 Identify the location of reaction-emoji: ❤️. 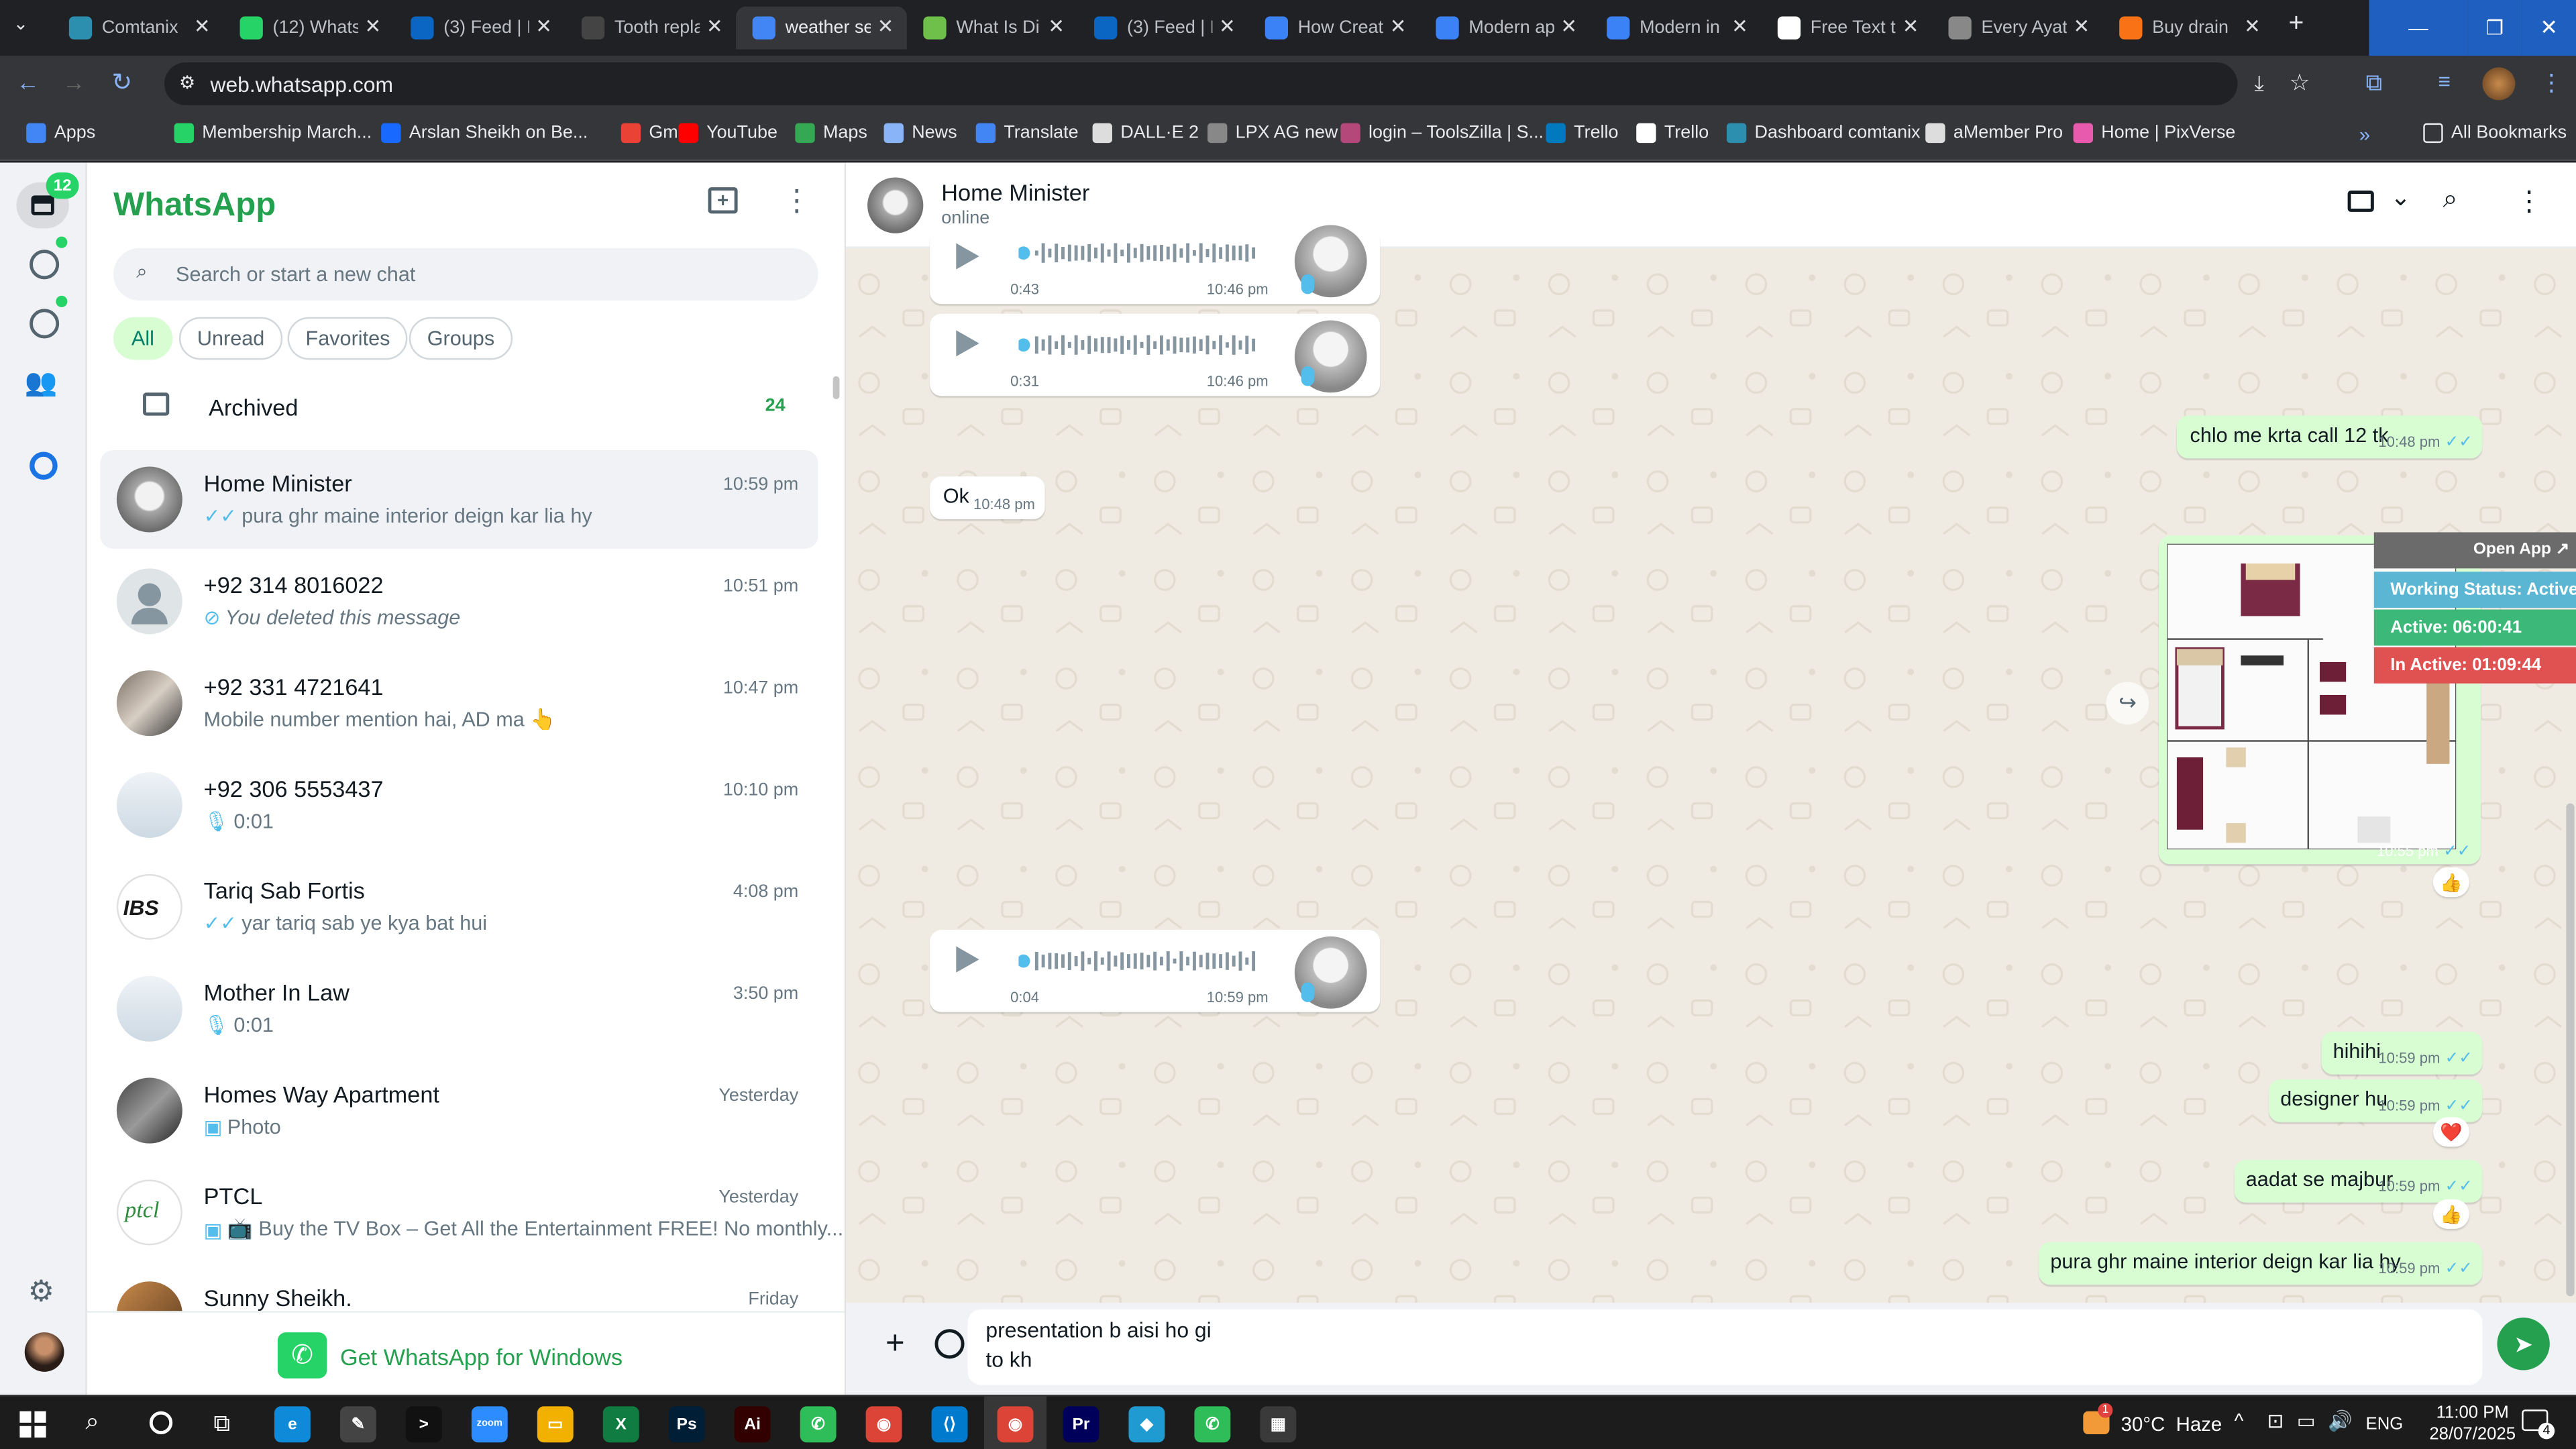
(2450, 1132).